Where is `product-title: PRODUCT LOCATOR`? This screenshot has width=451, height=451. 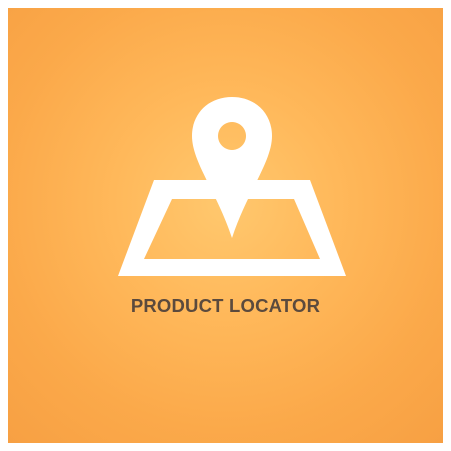
product-title: PRODUCT LOCATOR is located at coordinates (225, 305).